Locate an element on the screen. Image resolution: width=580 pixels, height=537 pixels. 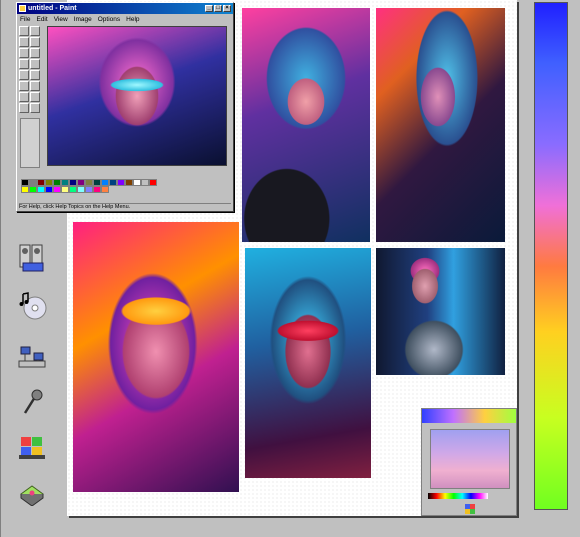
yellow-goggles-girl-image is located at coordinates (156, 357).